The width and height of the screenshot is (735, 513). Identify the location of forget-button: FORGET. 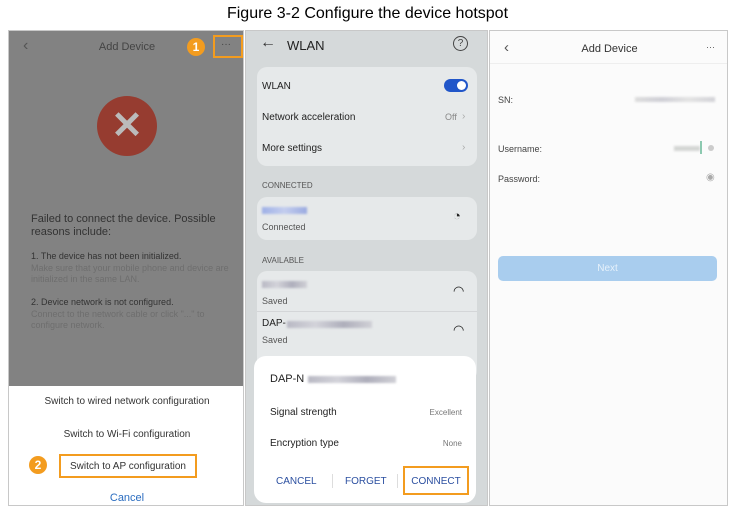
(366, 481).